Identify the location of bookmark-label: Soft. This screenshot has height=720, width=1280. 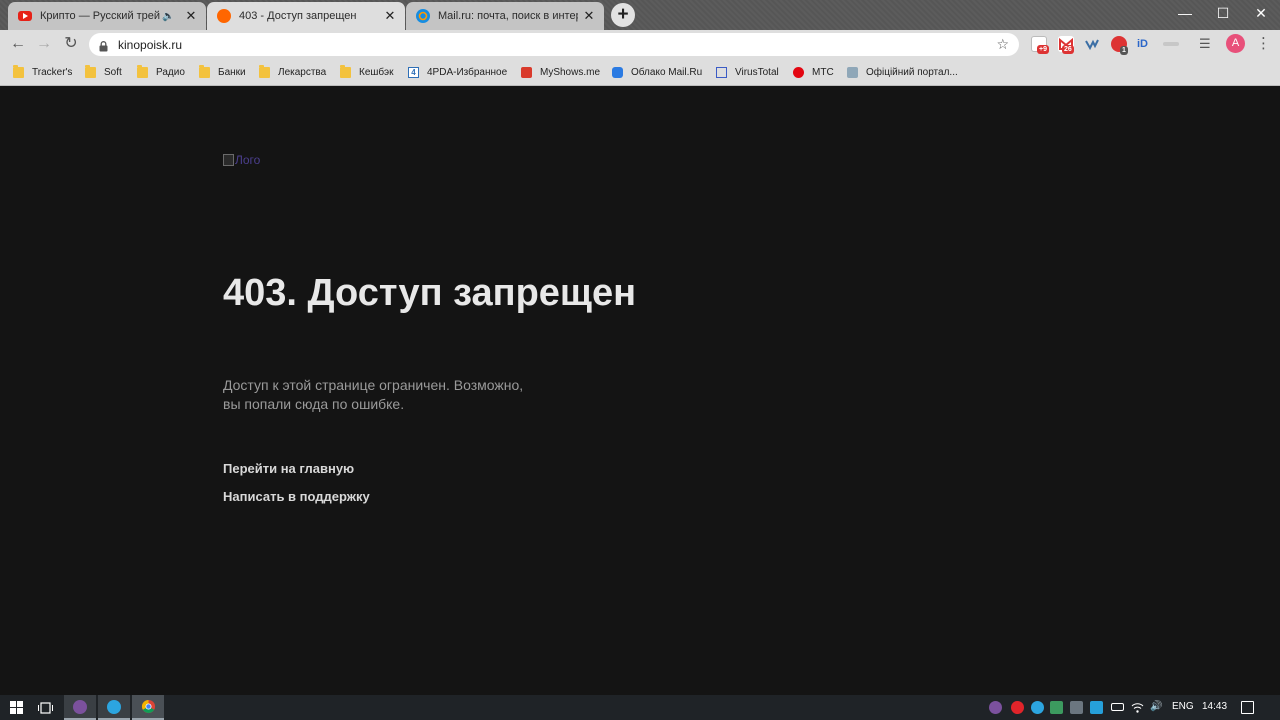
(113, 72).